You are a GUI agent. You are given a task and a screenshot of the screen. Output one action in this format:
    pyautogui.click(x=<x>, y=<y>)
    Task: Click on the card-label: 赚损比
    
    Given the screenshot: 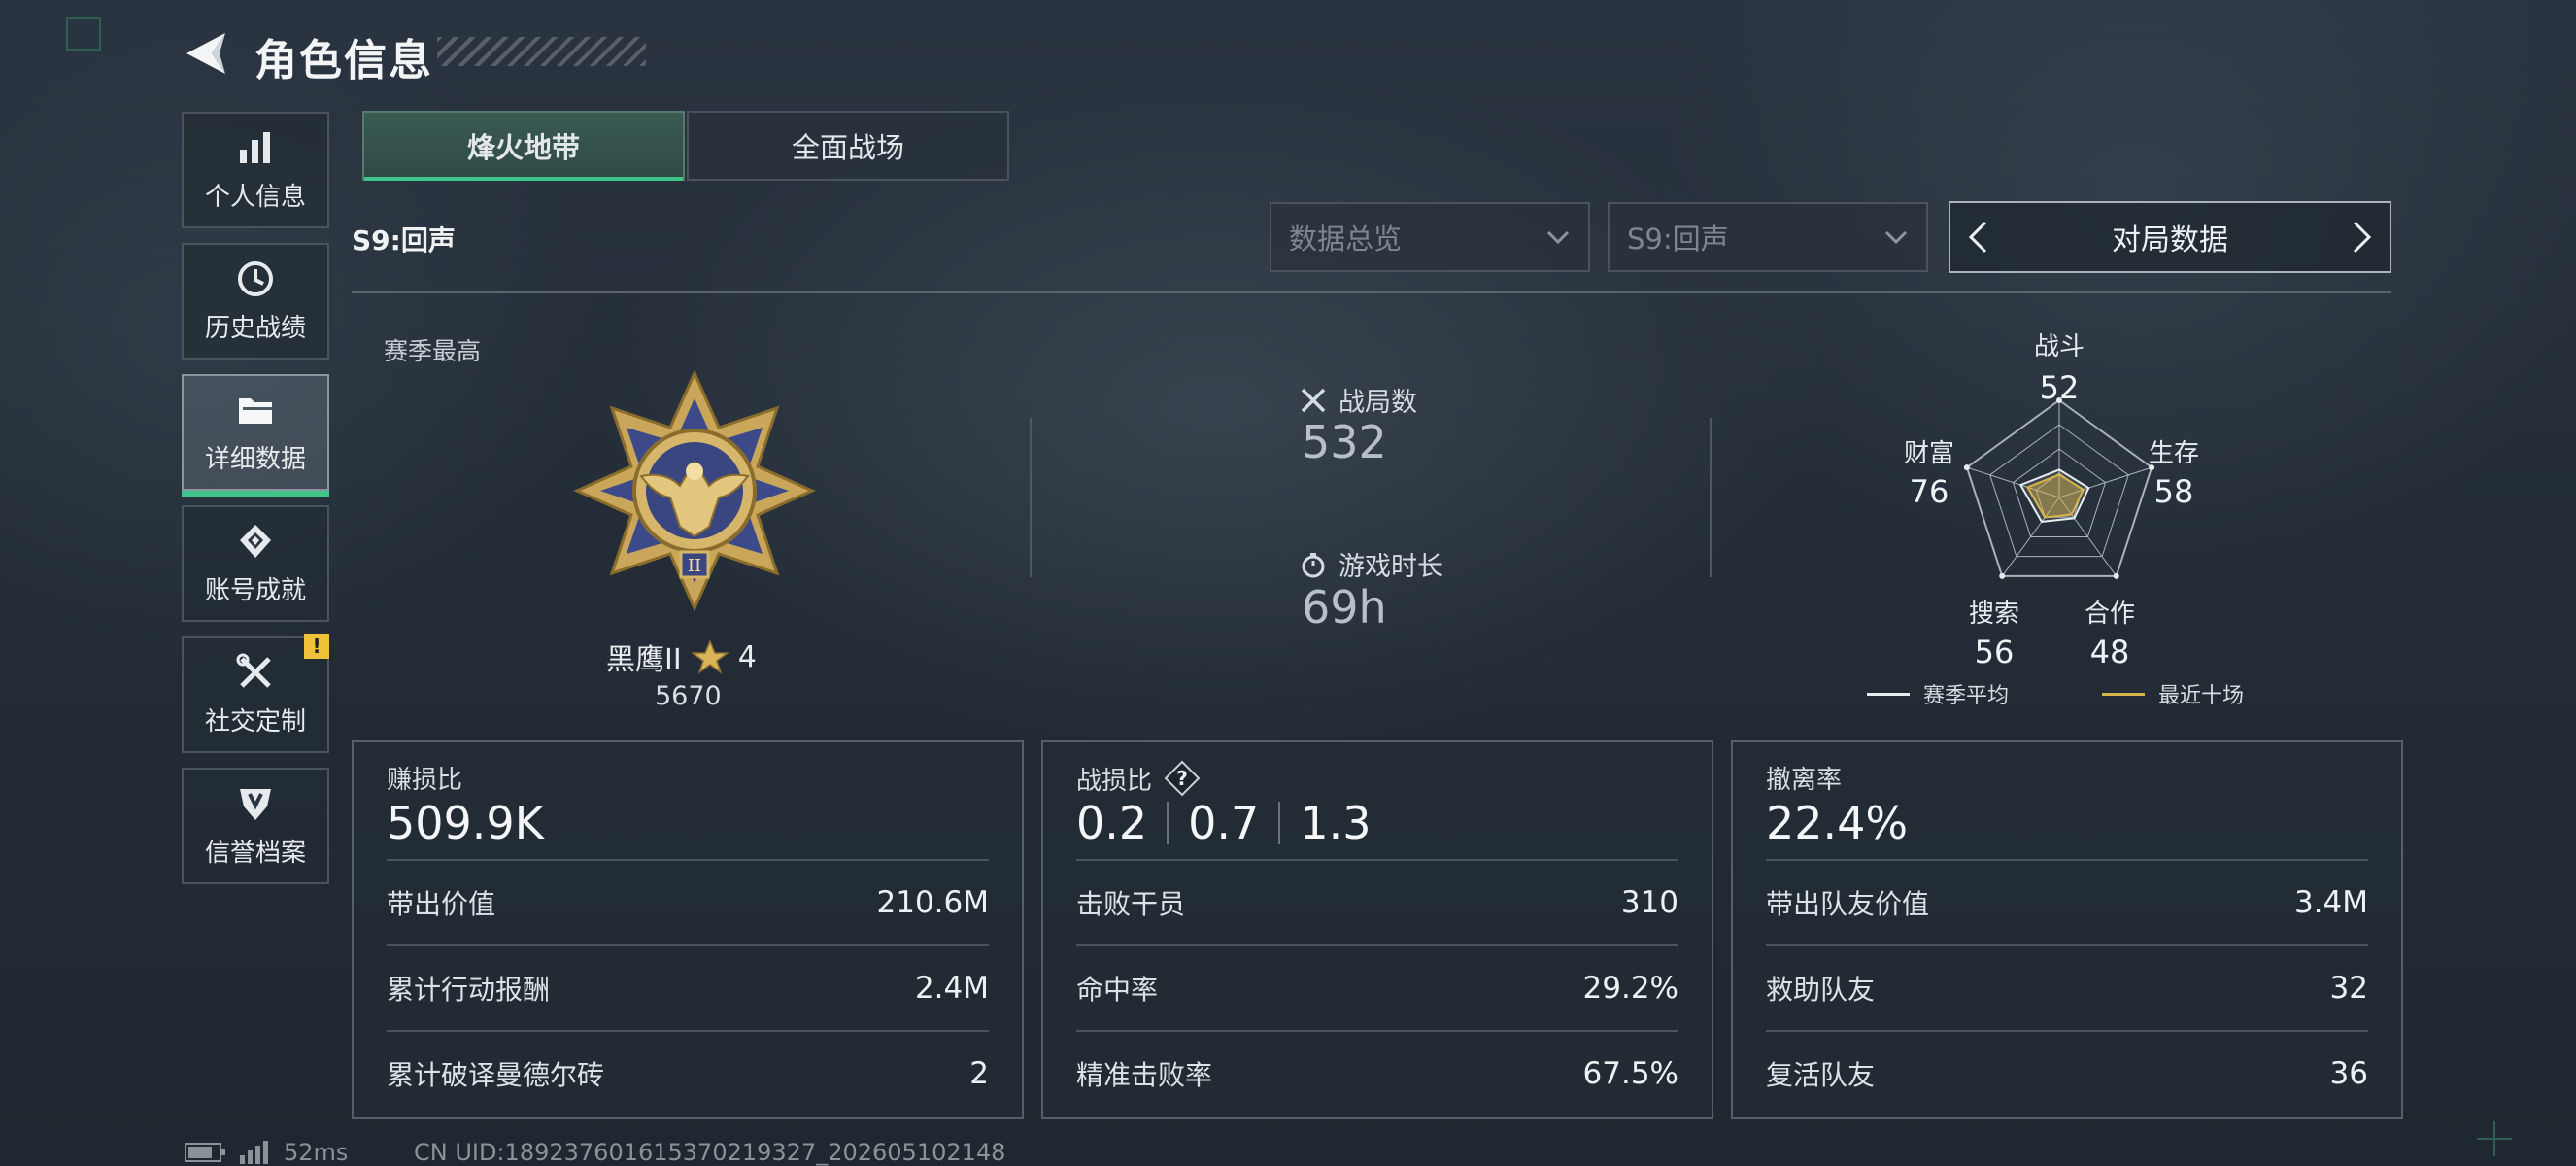 What is the action you would take?
    pyautogui.click(x=424, y=778)
    